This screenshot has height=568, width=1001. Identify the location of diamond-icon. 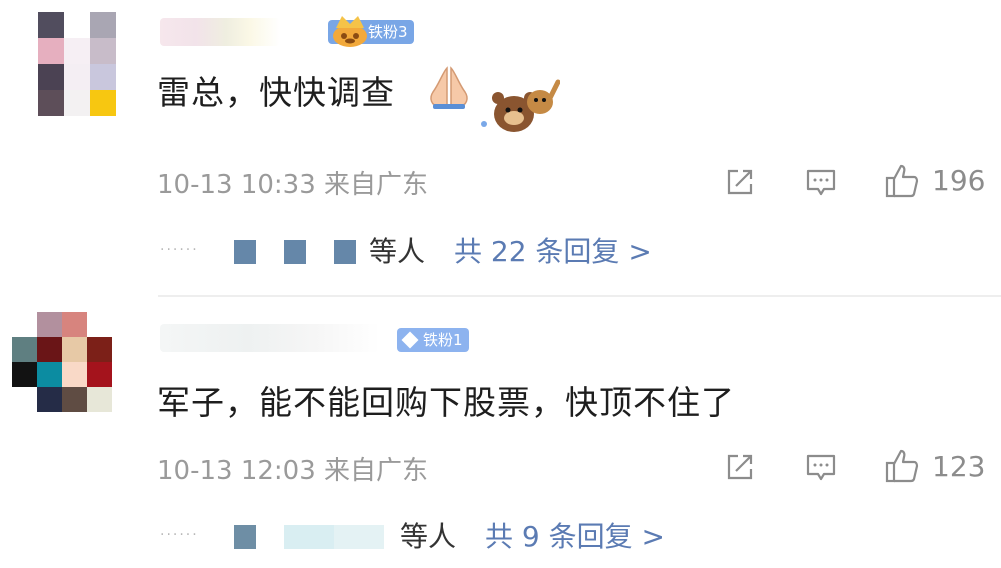
(410, 340).